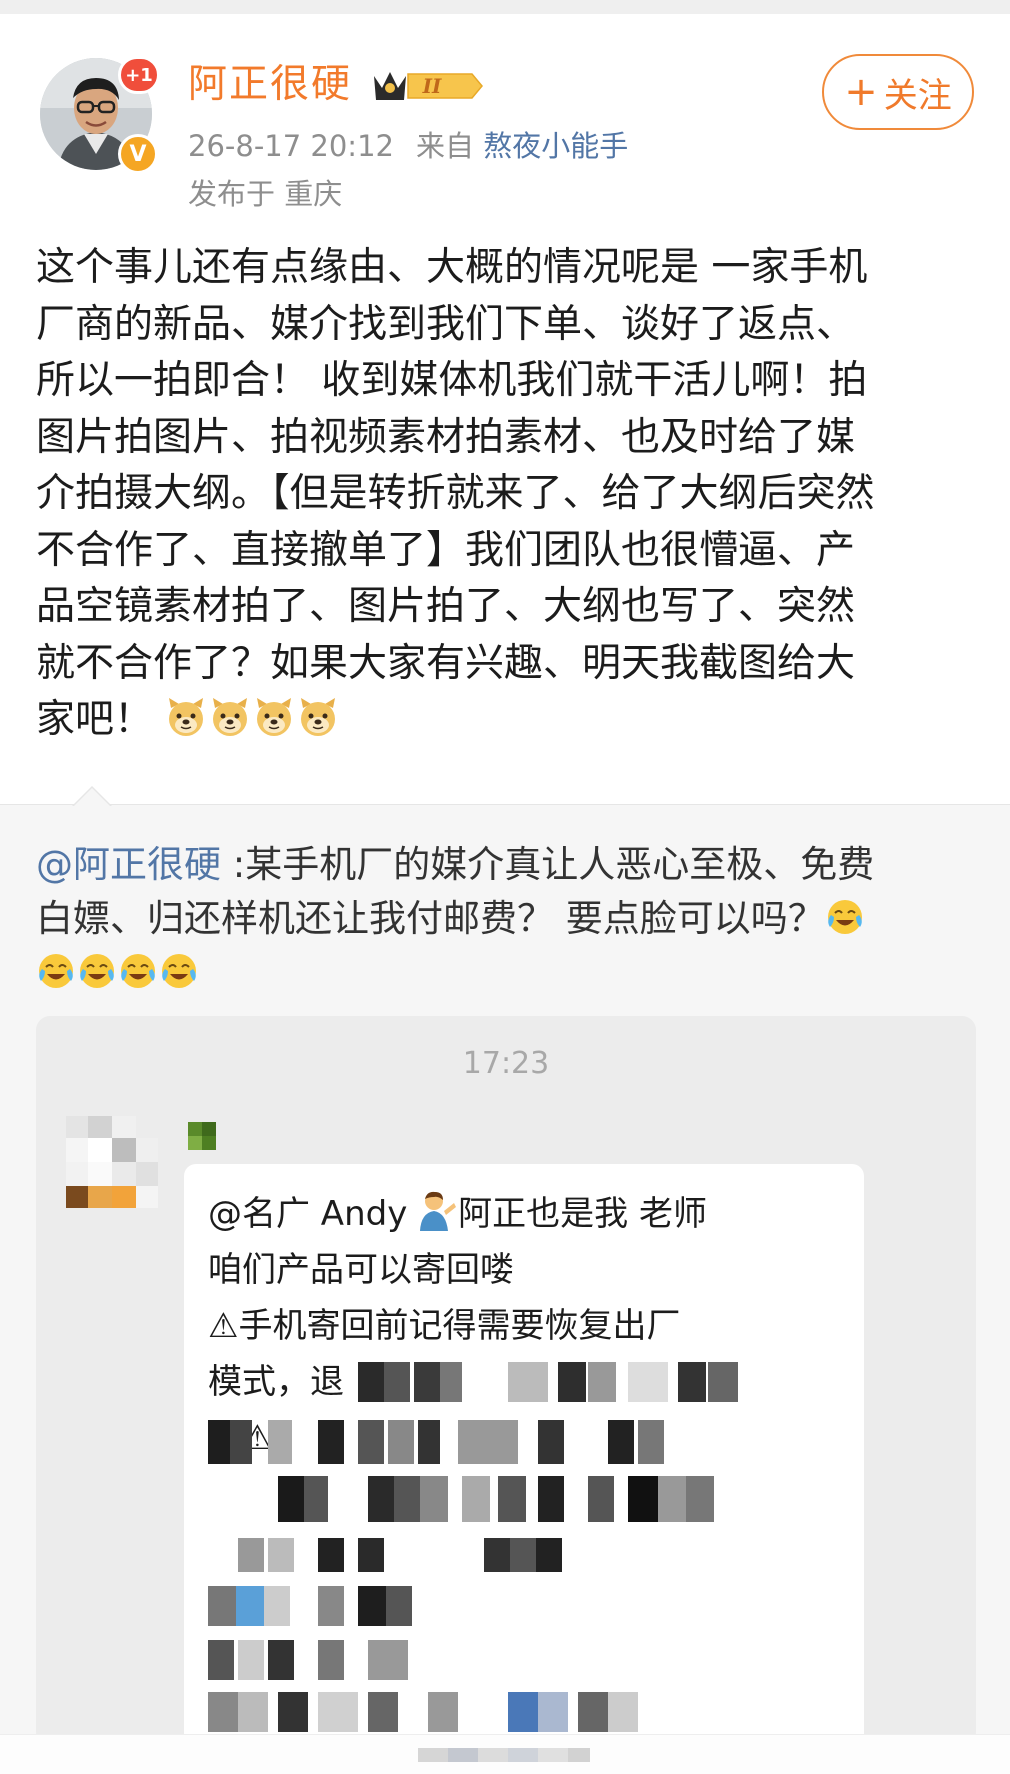 The image size is (1010, 1774). Describe the element at coordinates (582, 1214) in the screenshot. I see `bubble-line-text: 阿正也是我 老师` at that location.